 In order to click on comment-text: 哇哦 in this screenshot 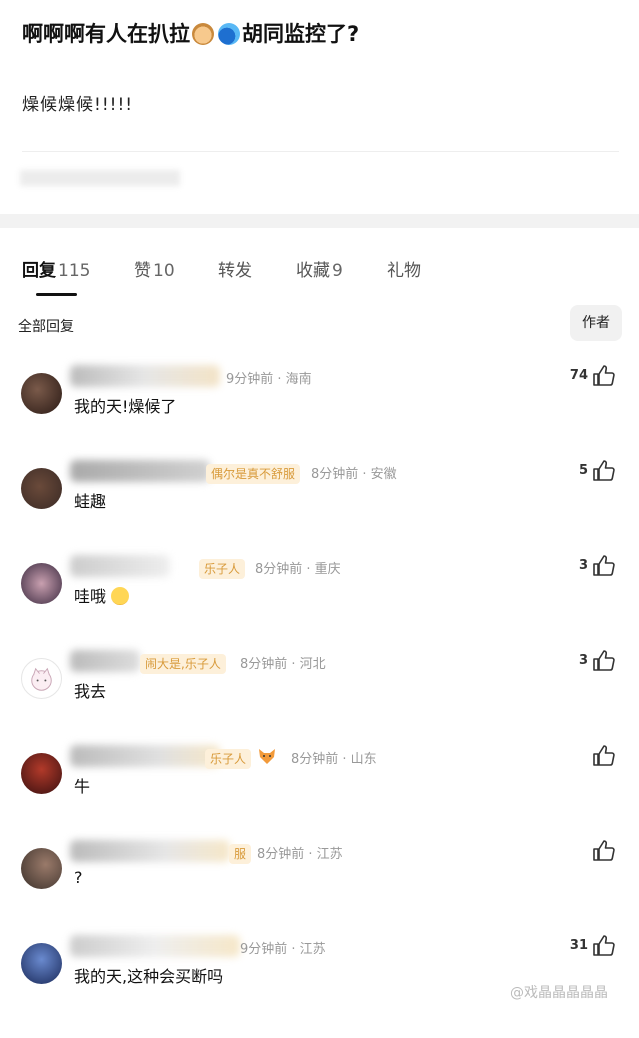, I will do `click(102, 595)`.